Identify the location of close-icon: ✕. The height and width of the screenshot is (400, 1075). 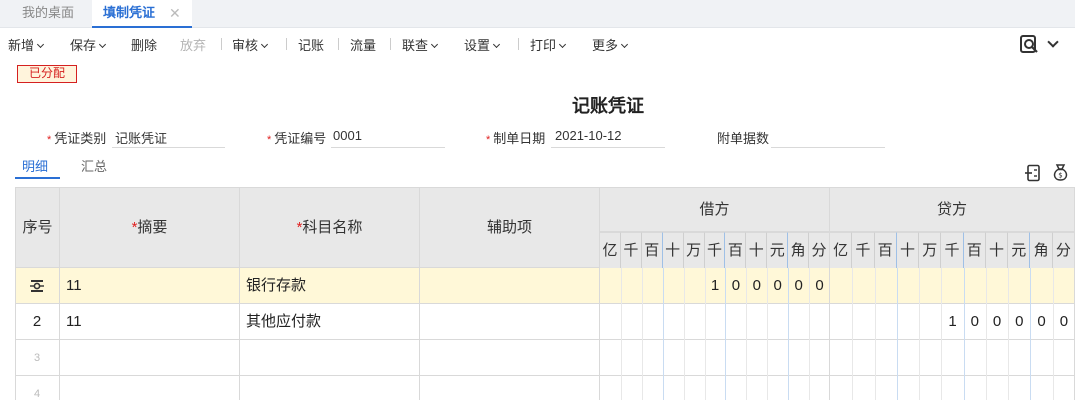
(175, 13).